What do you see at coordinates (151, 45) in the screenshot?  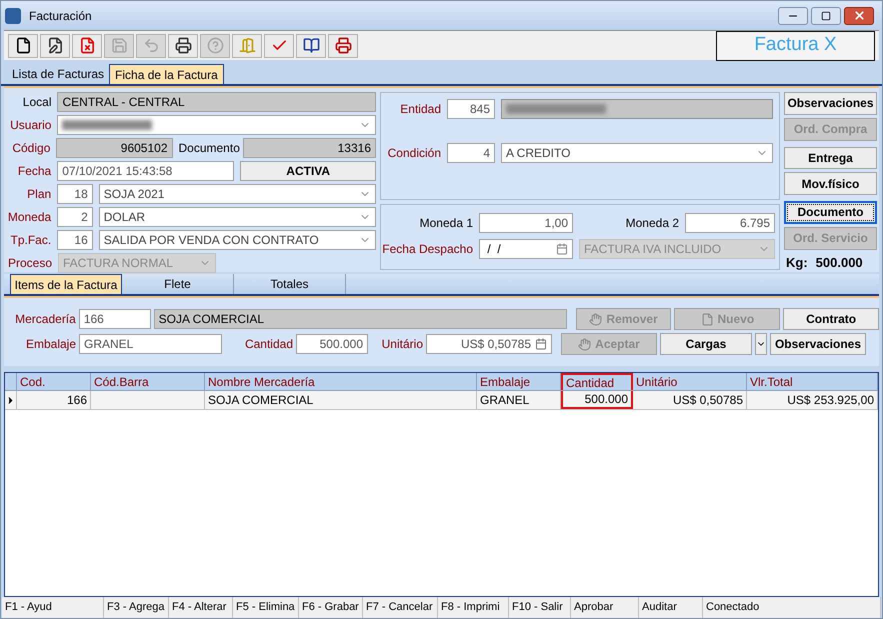 I see `undo-icon` at bounding box center [151, 45].